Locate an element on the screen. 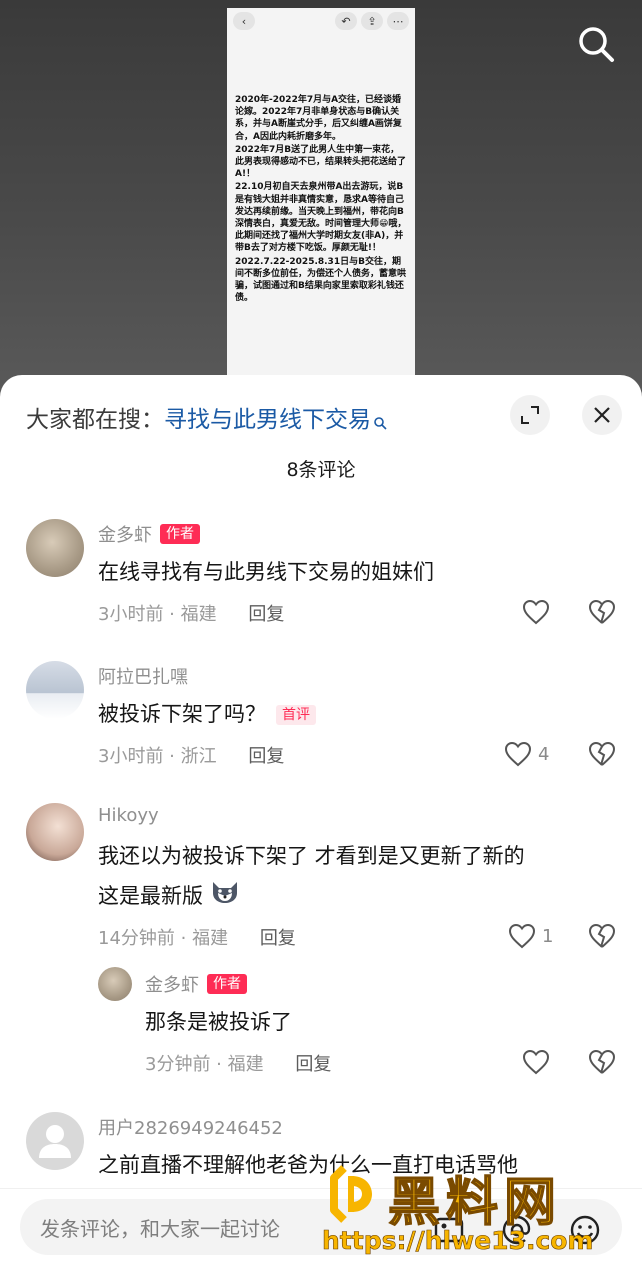 The width and height of the screenshot is (642, 1280). comment-meta: 3分钟前 · 福建 回复 is located at coordinates (238, 1063).